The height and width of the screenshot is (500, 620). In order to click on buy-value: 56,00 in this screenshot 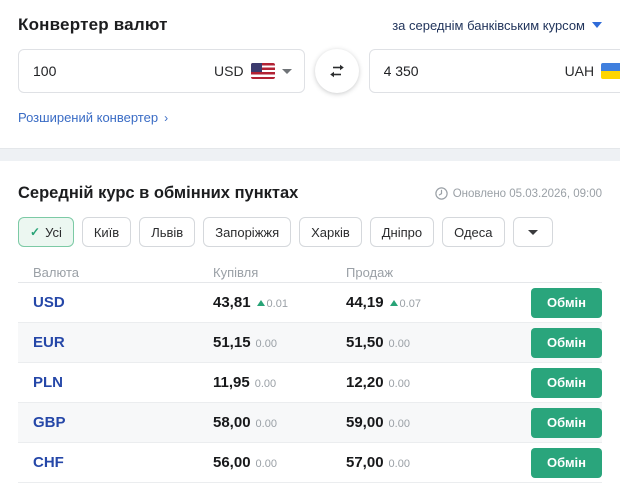, I will do `click(232, 462)`.